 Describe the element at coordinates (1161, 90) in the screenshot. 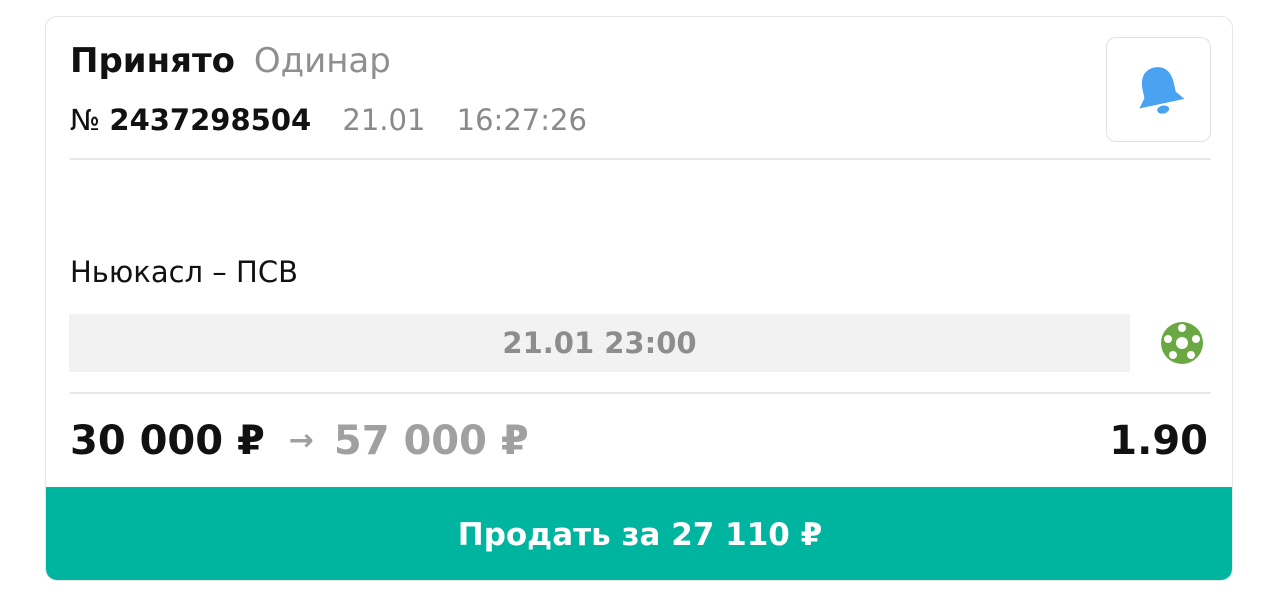

I see `bell-icon` at that location.